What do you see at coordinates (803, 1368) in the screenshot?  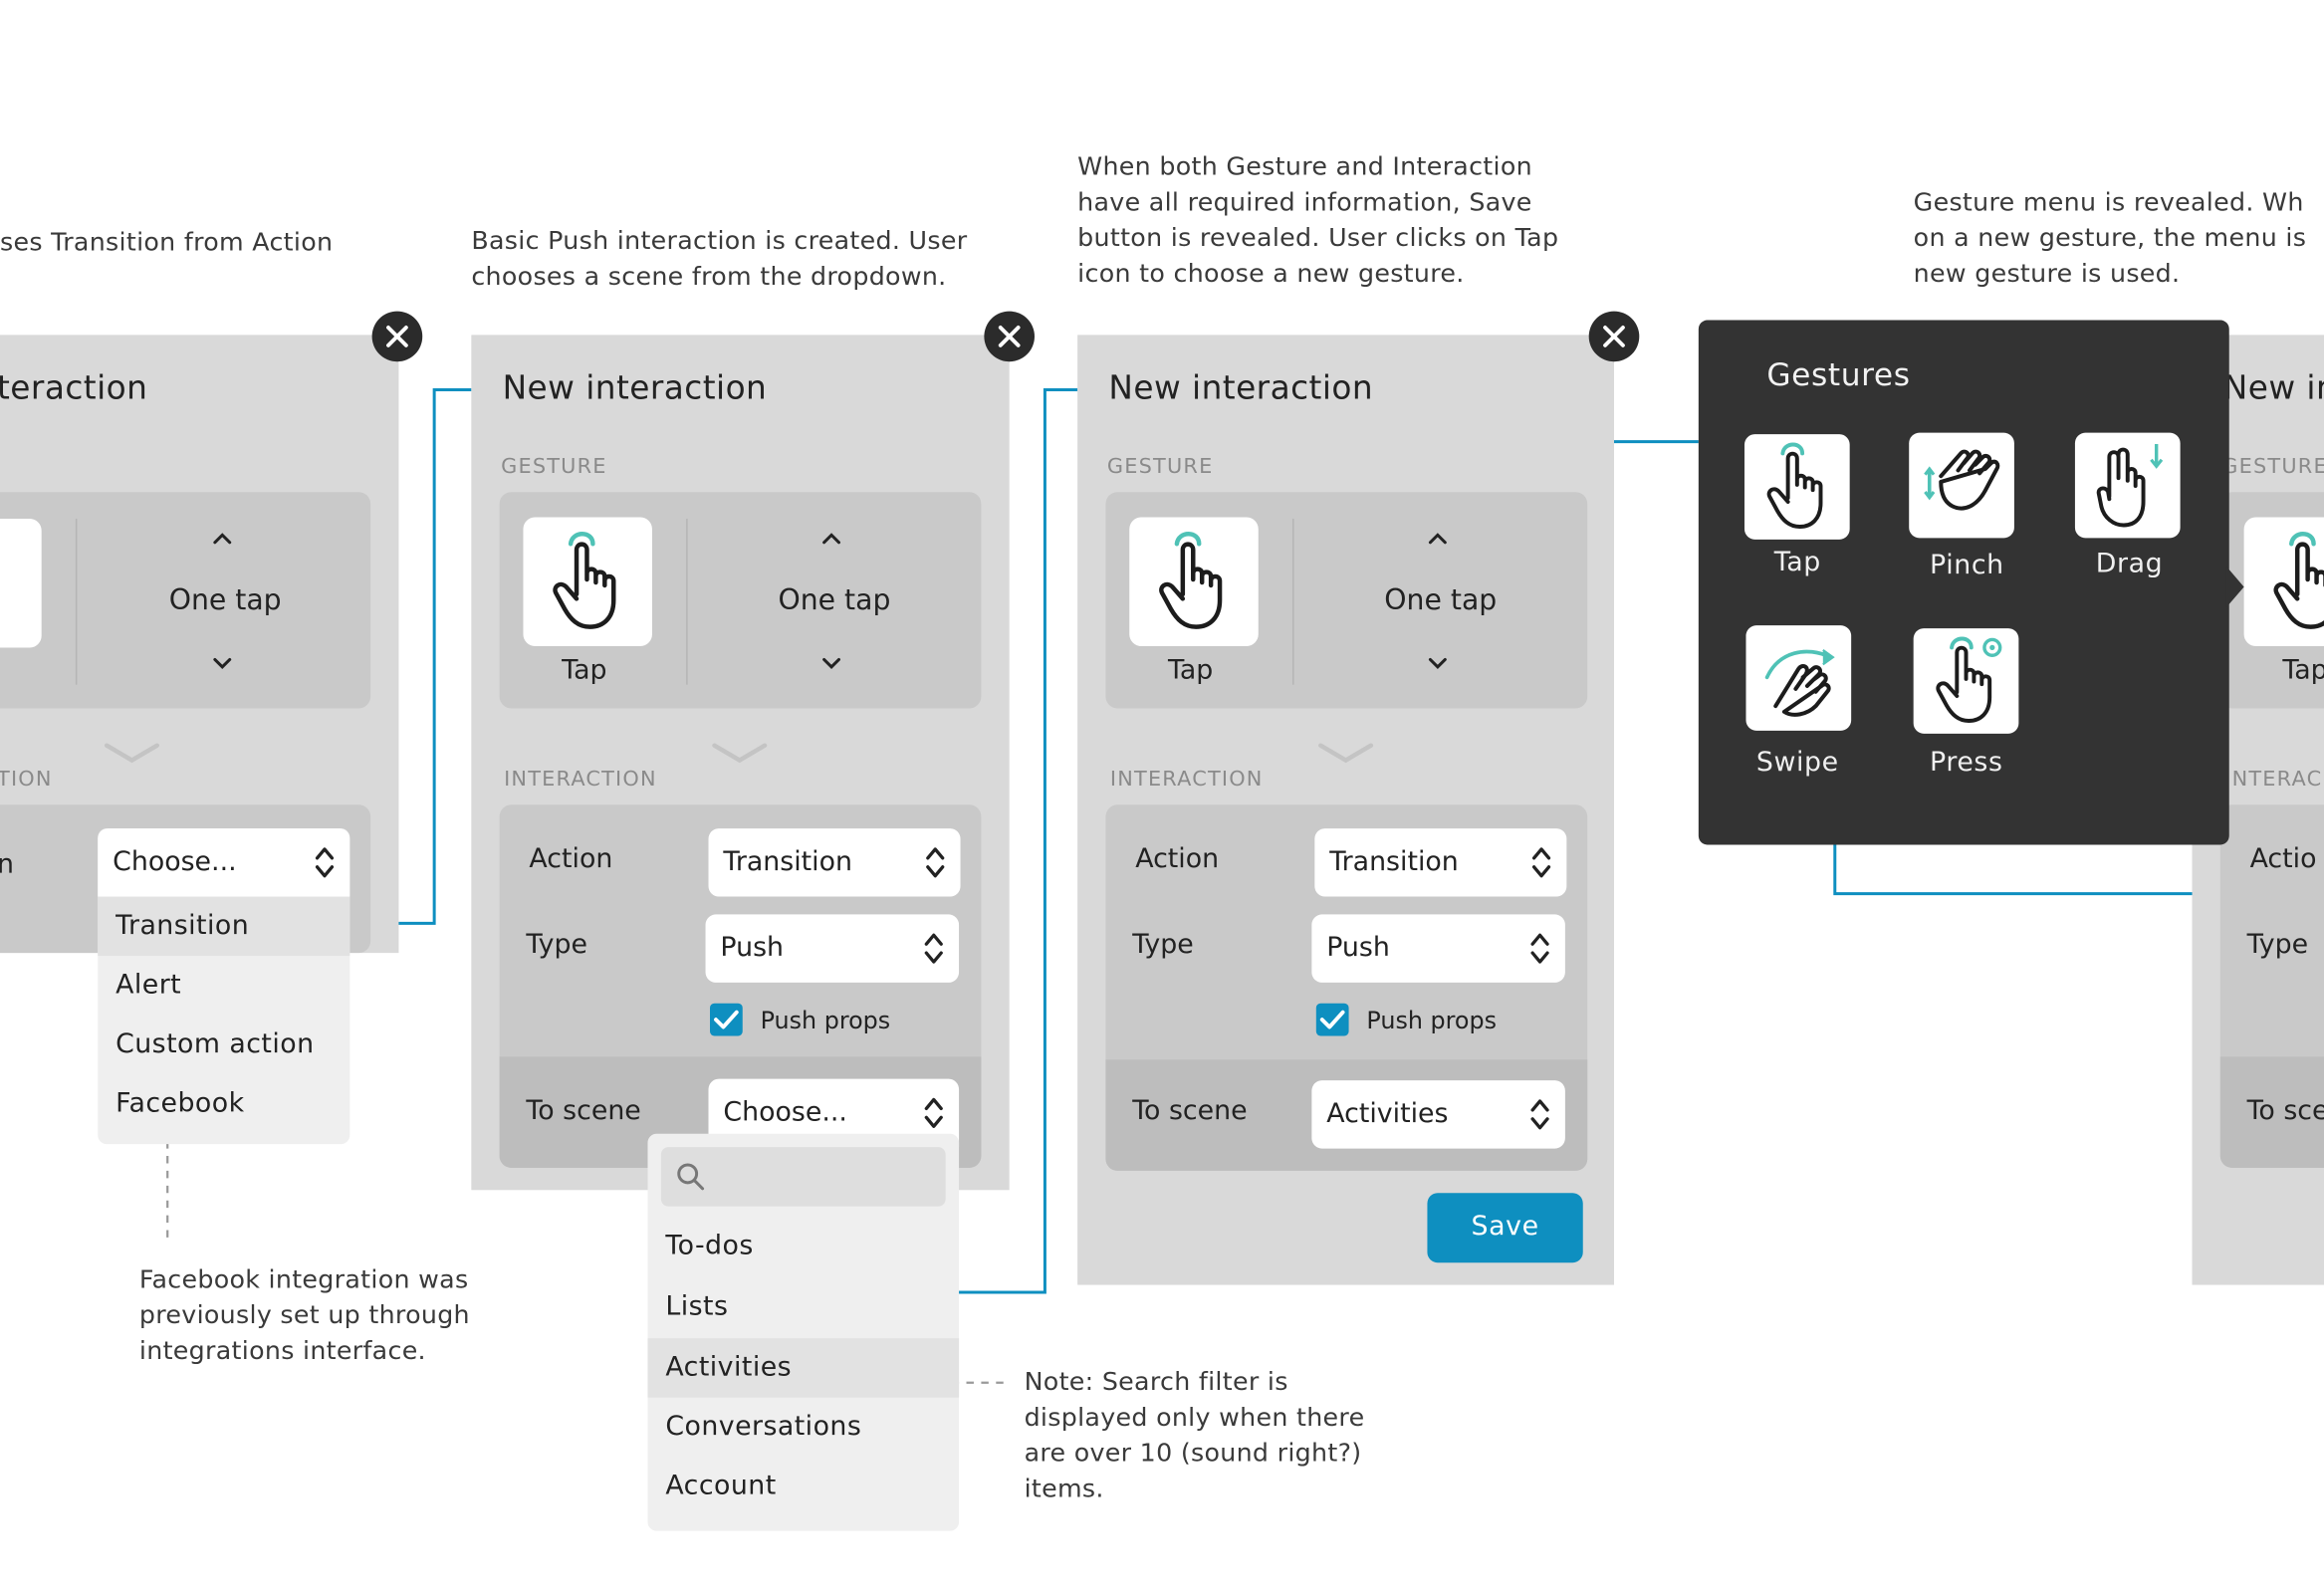 I see `scene-option-activities: Activities` at bounding box center [803, 1368].